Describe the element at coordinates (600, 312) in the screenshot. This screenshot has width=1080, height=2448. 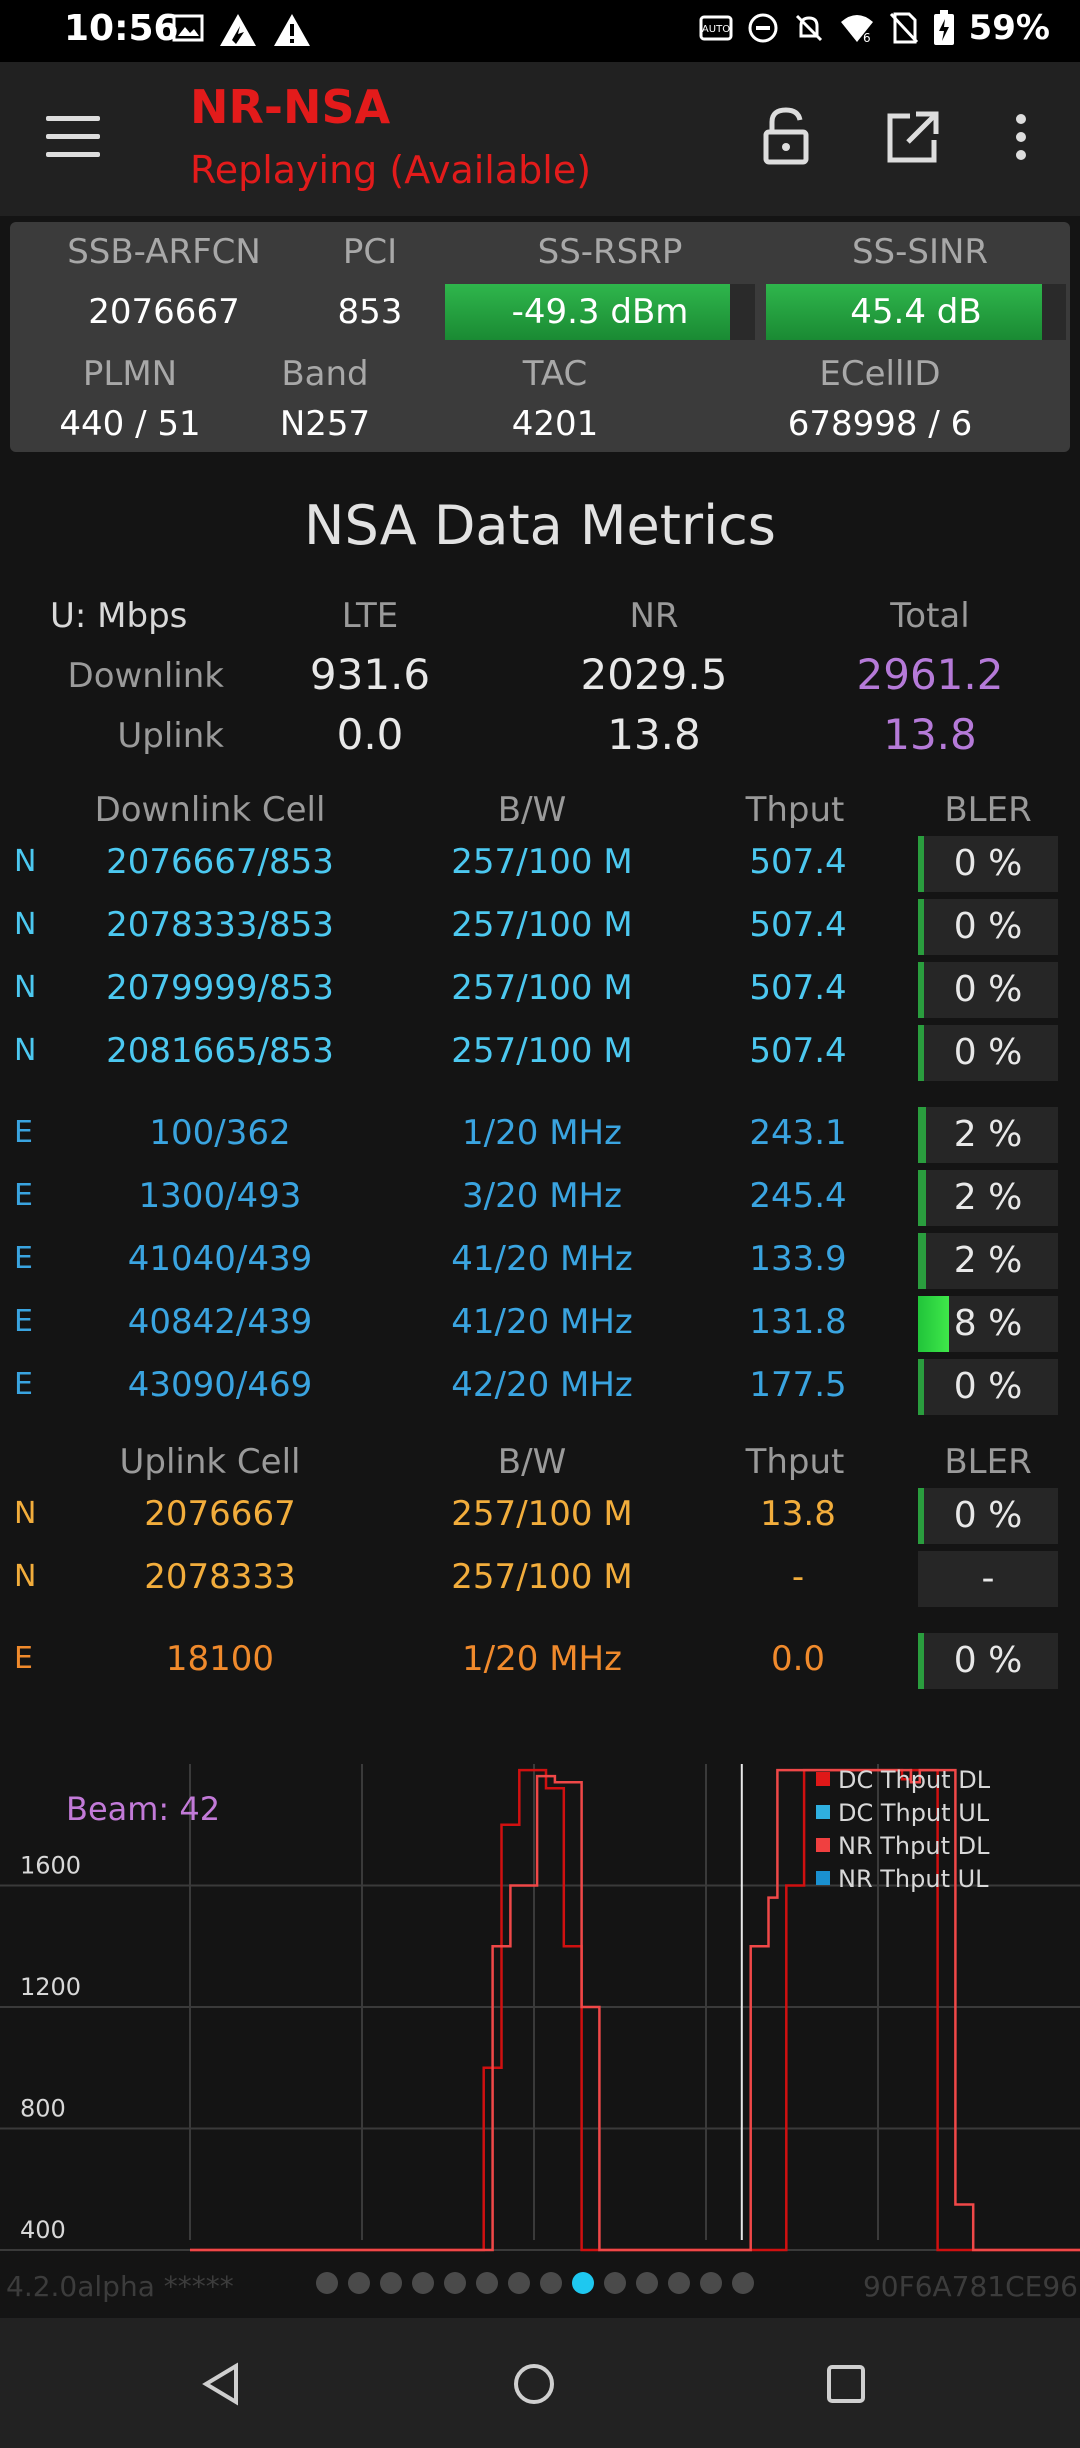
I see `rsrp-meter: -49.3 dBm` at that location.